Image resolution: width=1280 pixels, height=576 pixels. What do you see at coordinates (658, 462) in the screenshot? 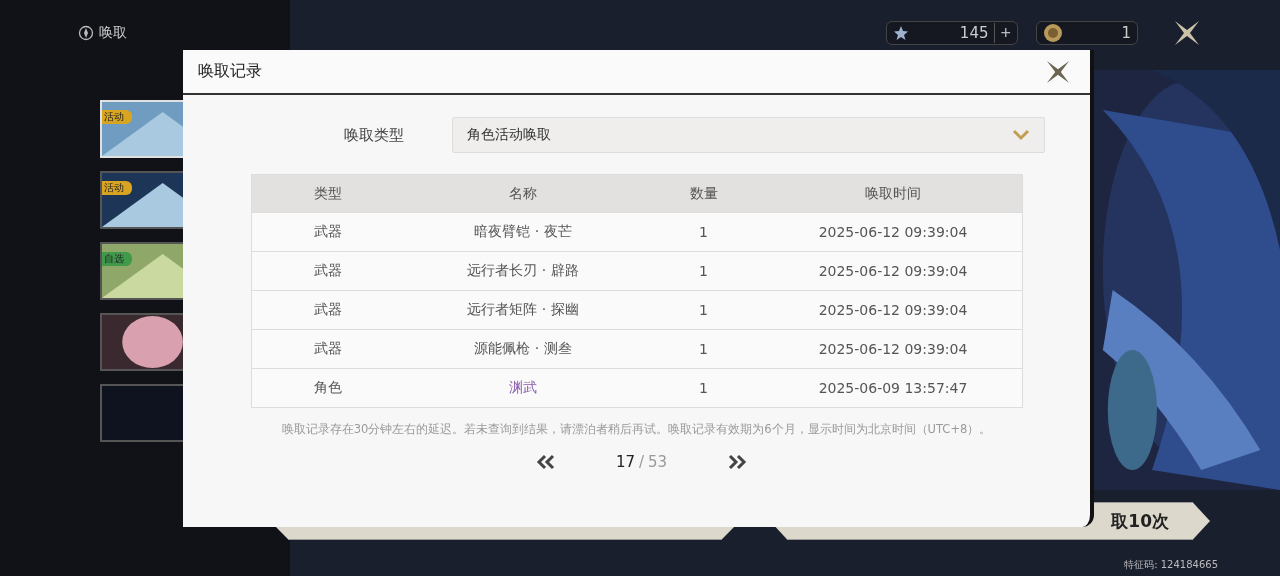
I see `total-pages: 53` at bounding box center [658, 462].